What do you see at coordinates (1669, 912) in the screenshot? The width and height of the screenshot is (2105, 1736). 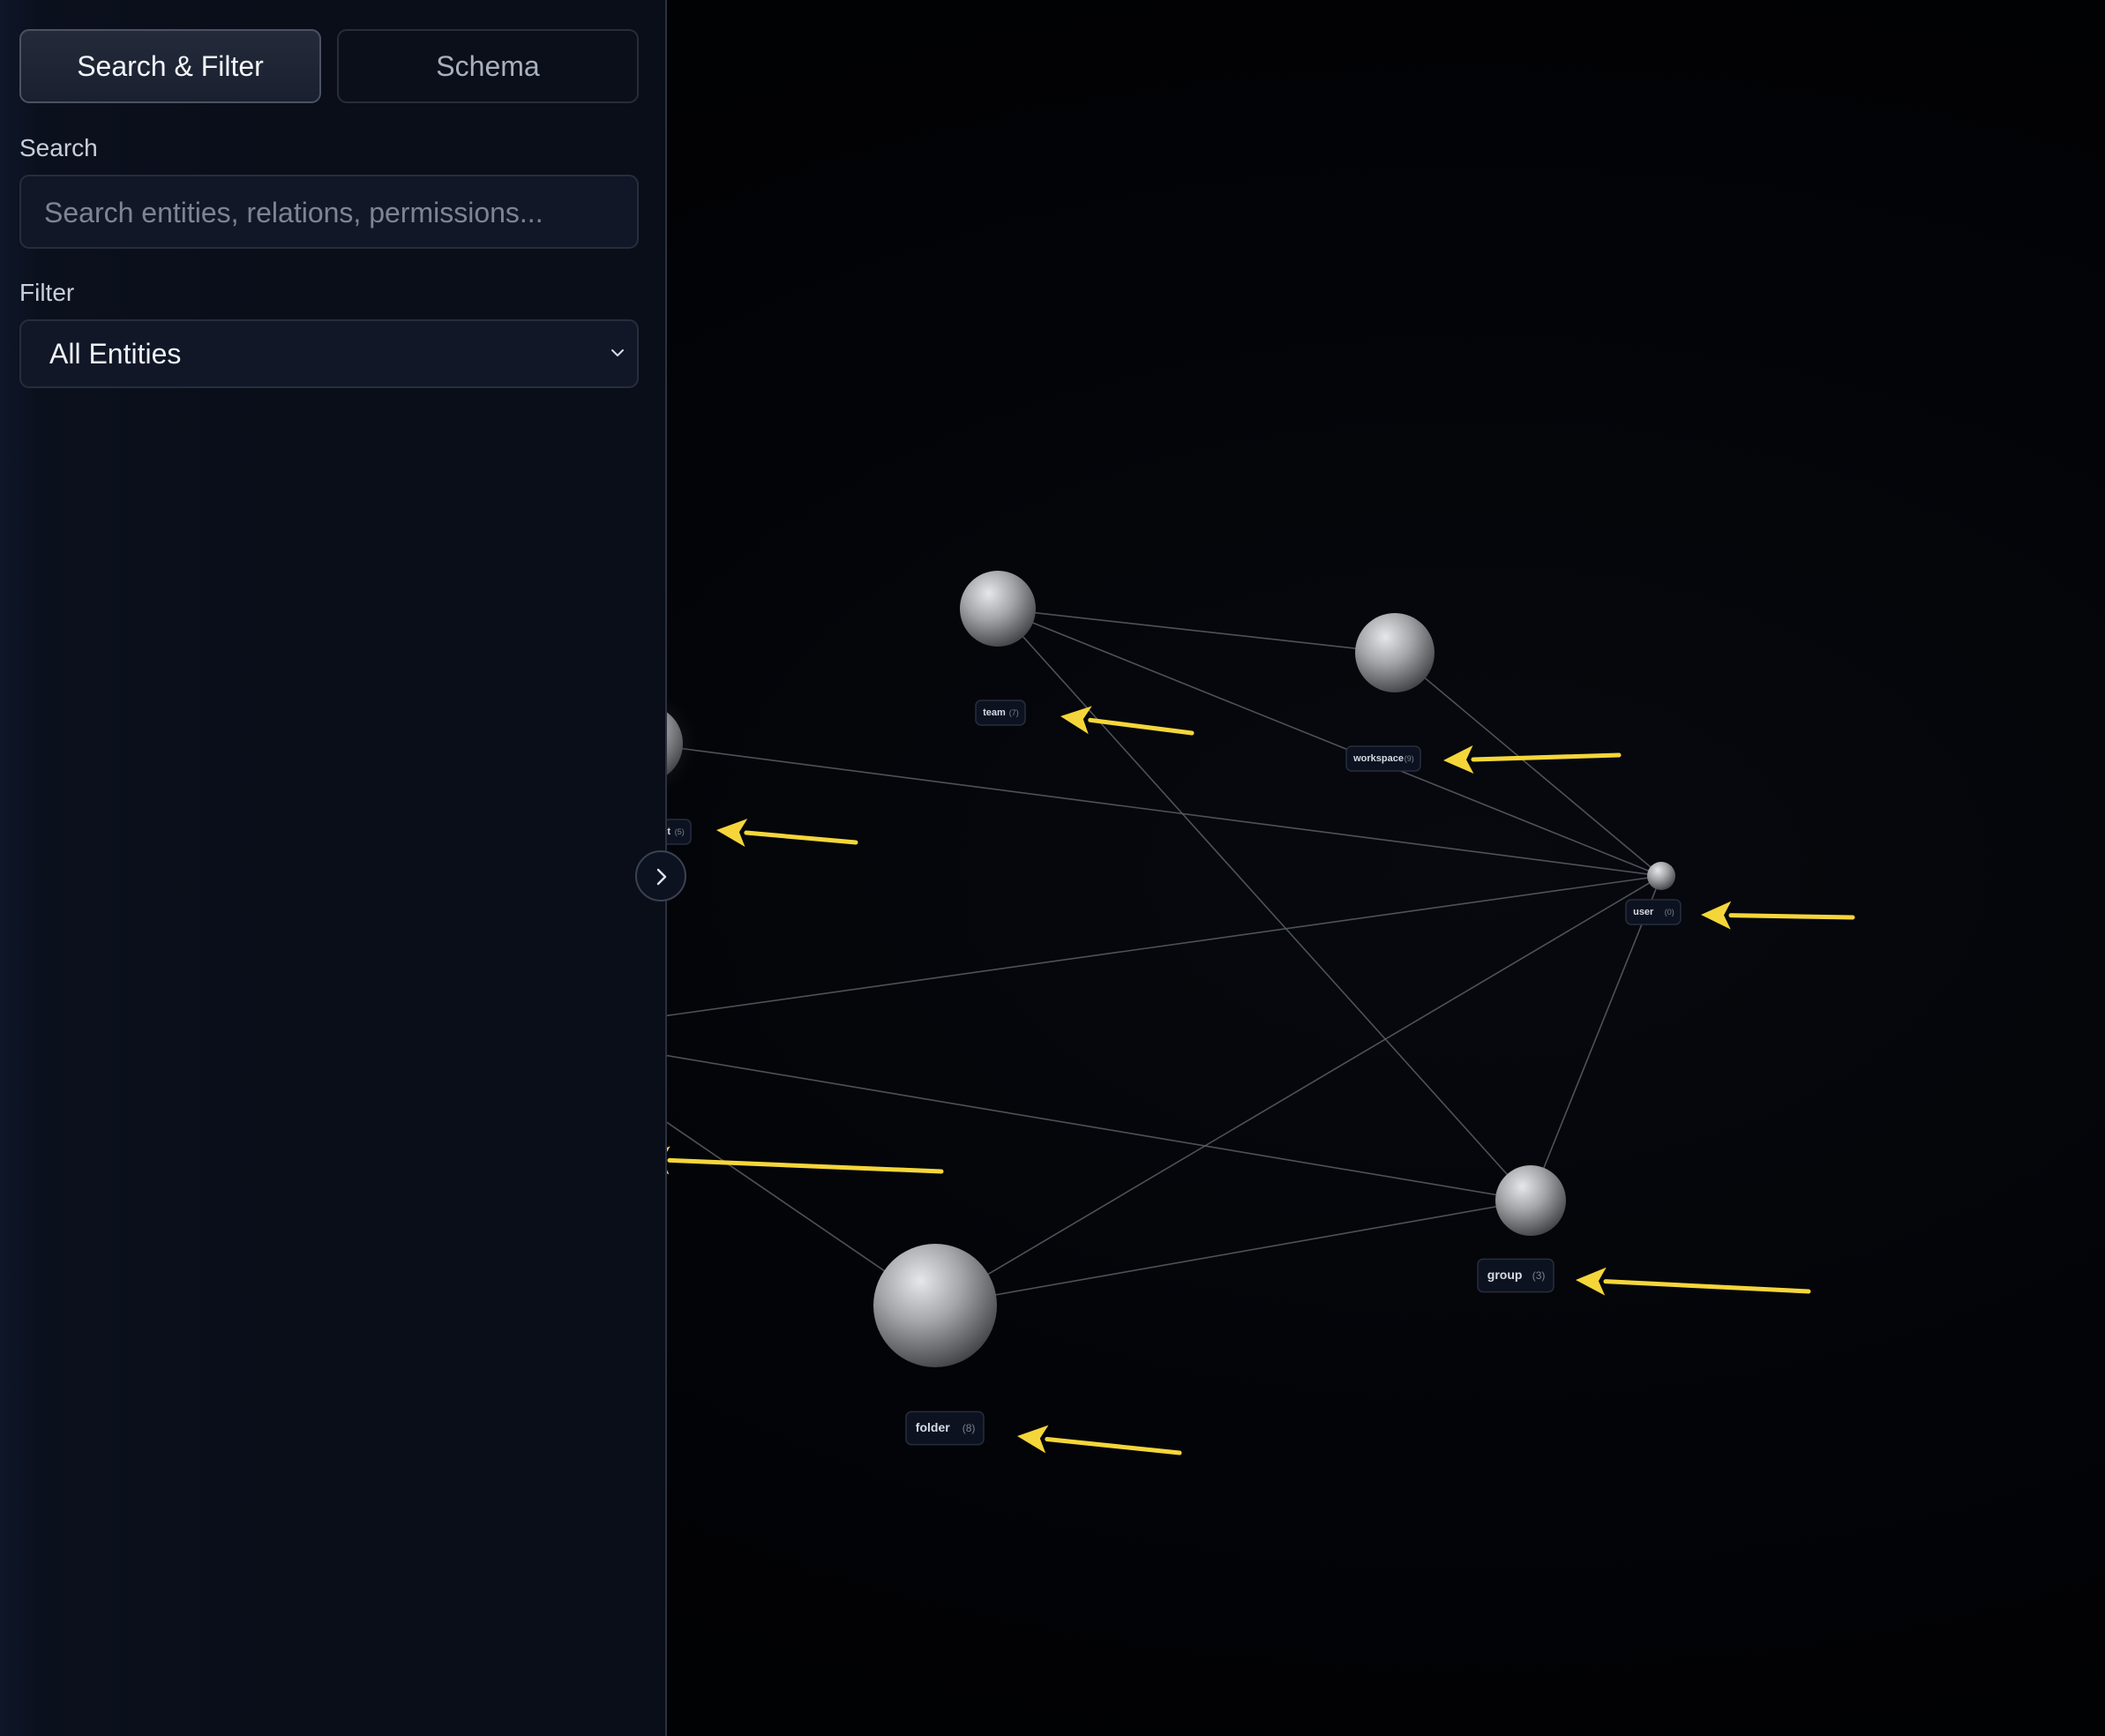 I see `node-label-count: (0)` at bounding box center [1669, 912].